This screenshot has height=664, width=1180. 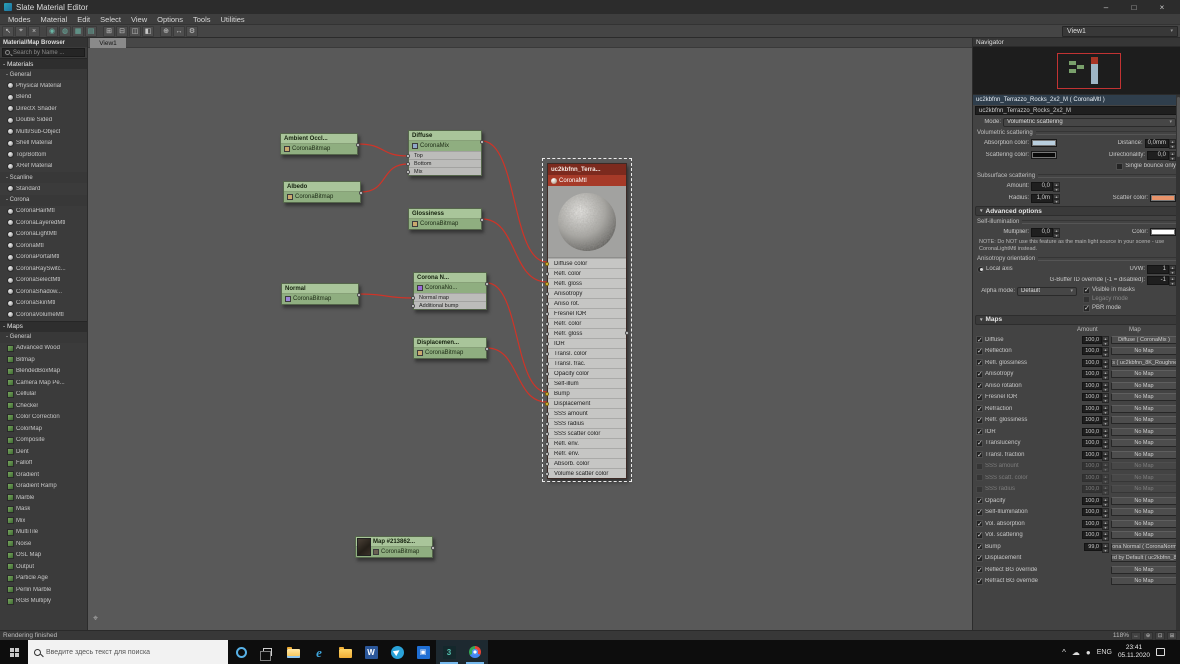 I want to click on browser-section-maps: - Maps, so click(x=43, y=326).